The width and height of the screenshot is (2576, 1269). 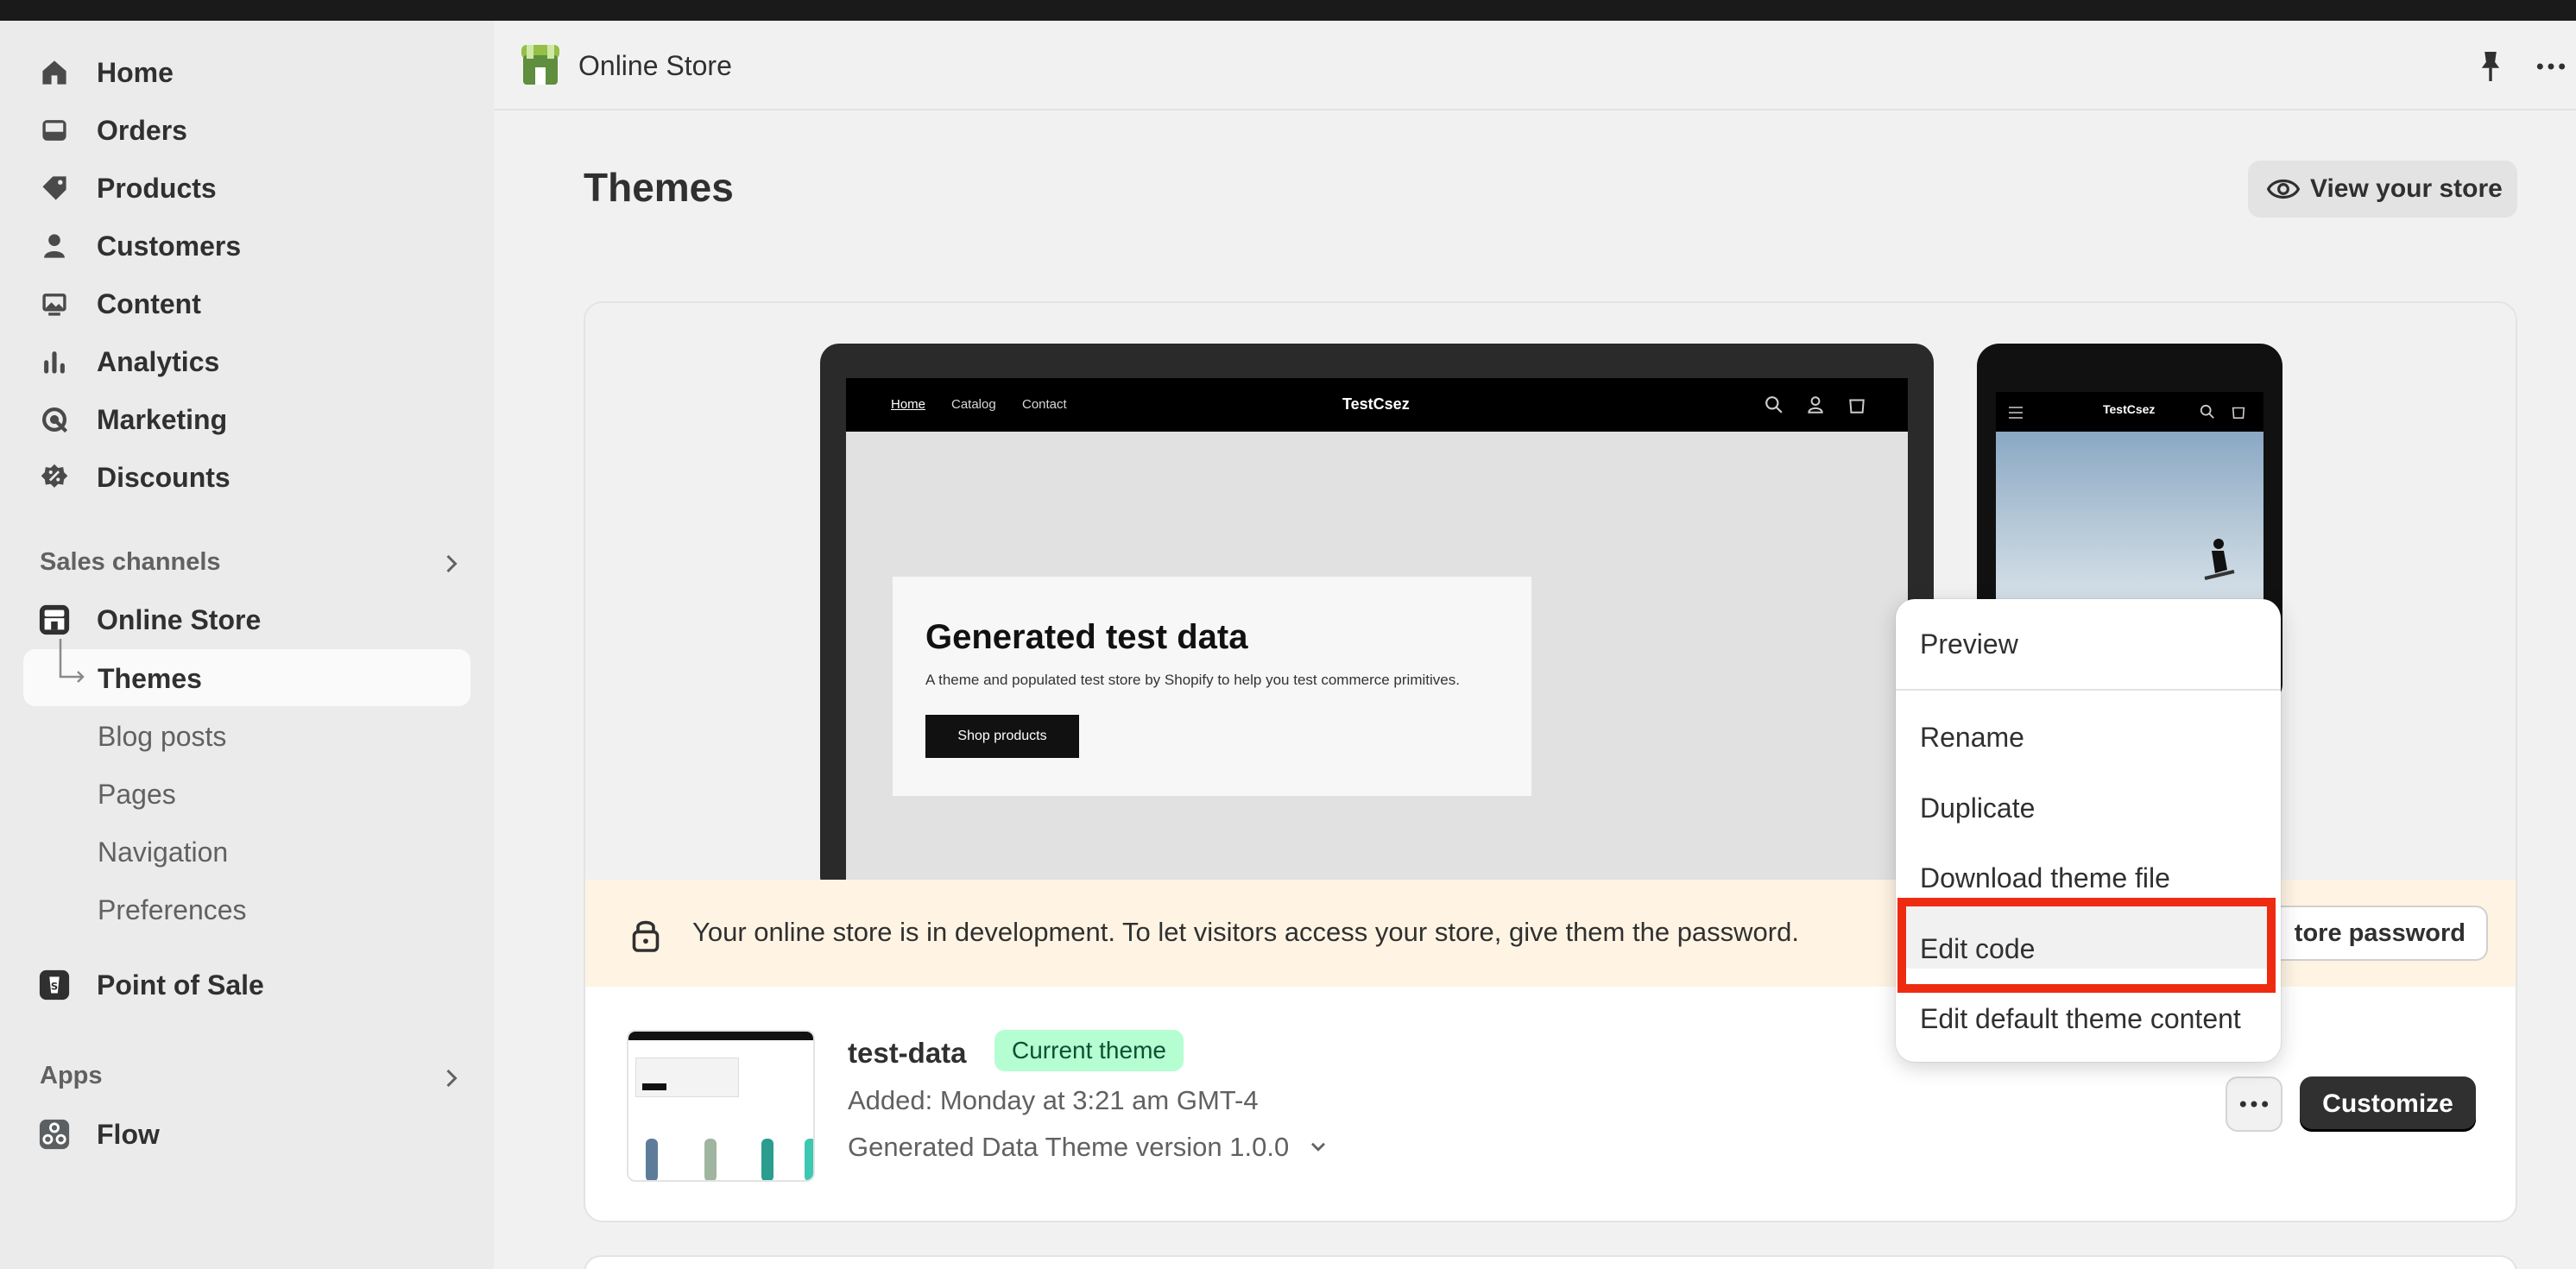 I want to click on menu-item-preview: Preview, so click(x=1969, y=644).